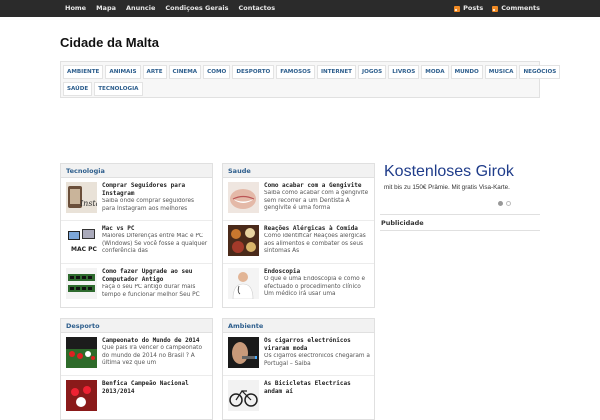 This screenshot has width=600, height=420. What do you see at coordinates (136, 171) in the screenshot?
I see `panel-title: Tecnologia` at bounding box center [136, 171].